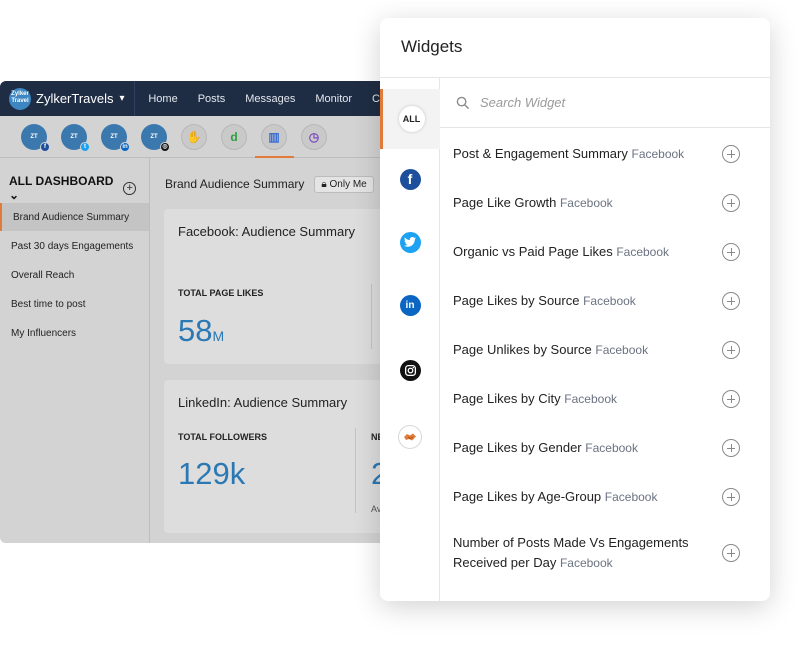 This screenshot has width=811, height=648. Describe the element at coordinates (314, 136) in the screenshot. I see `clock-icon: ◷` at that location.